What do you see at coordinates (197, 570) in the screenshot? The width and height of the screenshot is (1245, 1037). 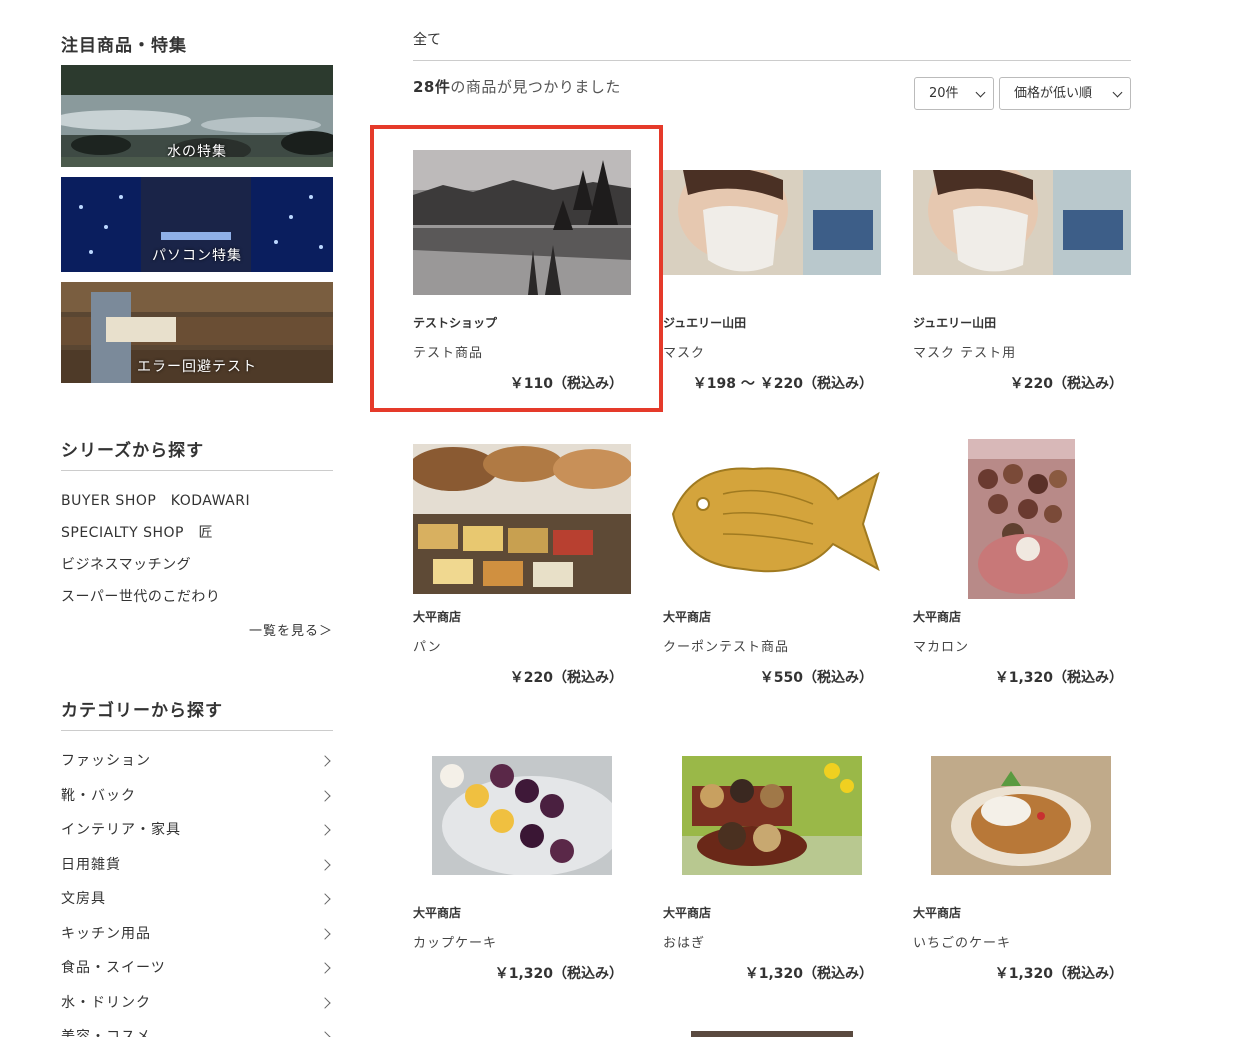 I see `series-item: ビジネスマッチング` at bounding box center [197, 570].